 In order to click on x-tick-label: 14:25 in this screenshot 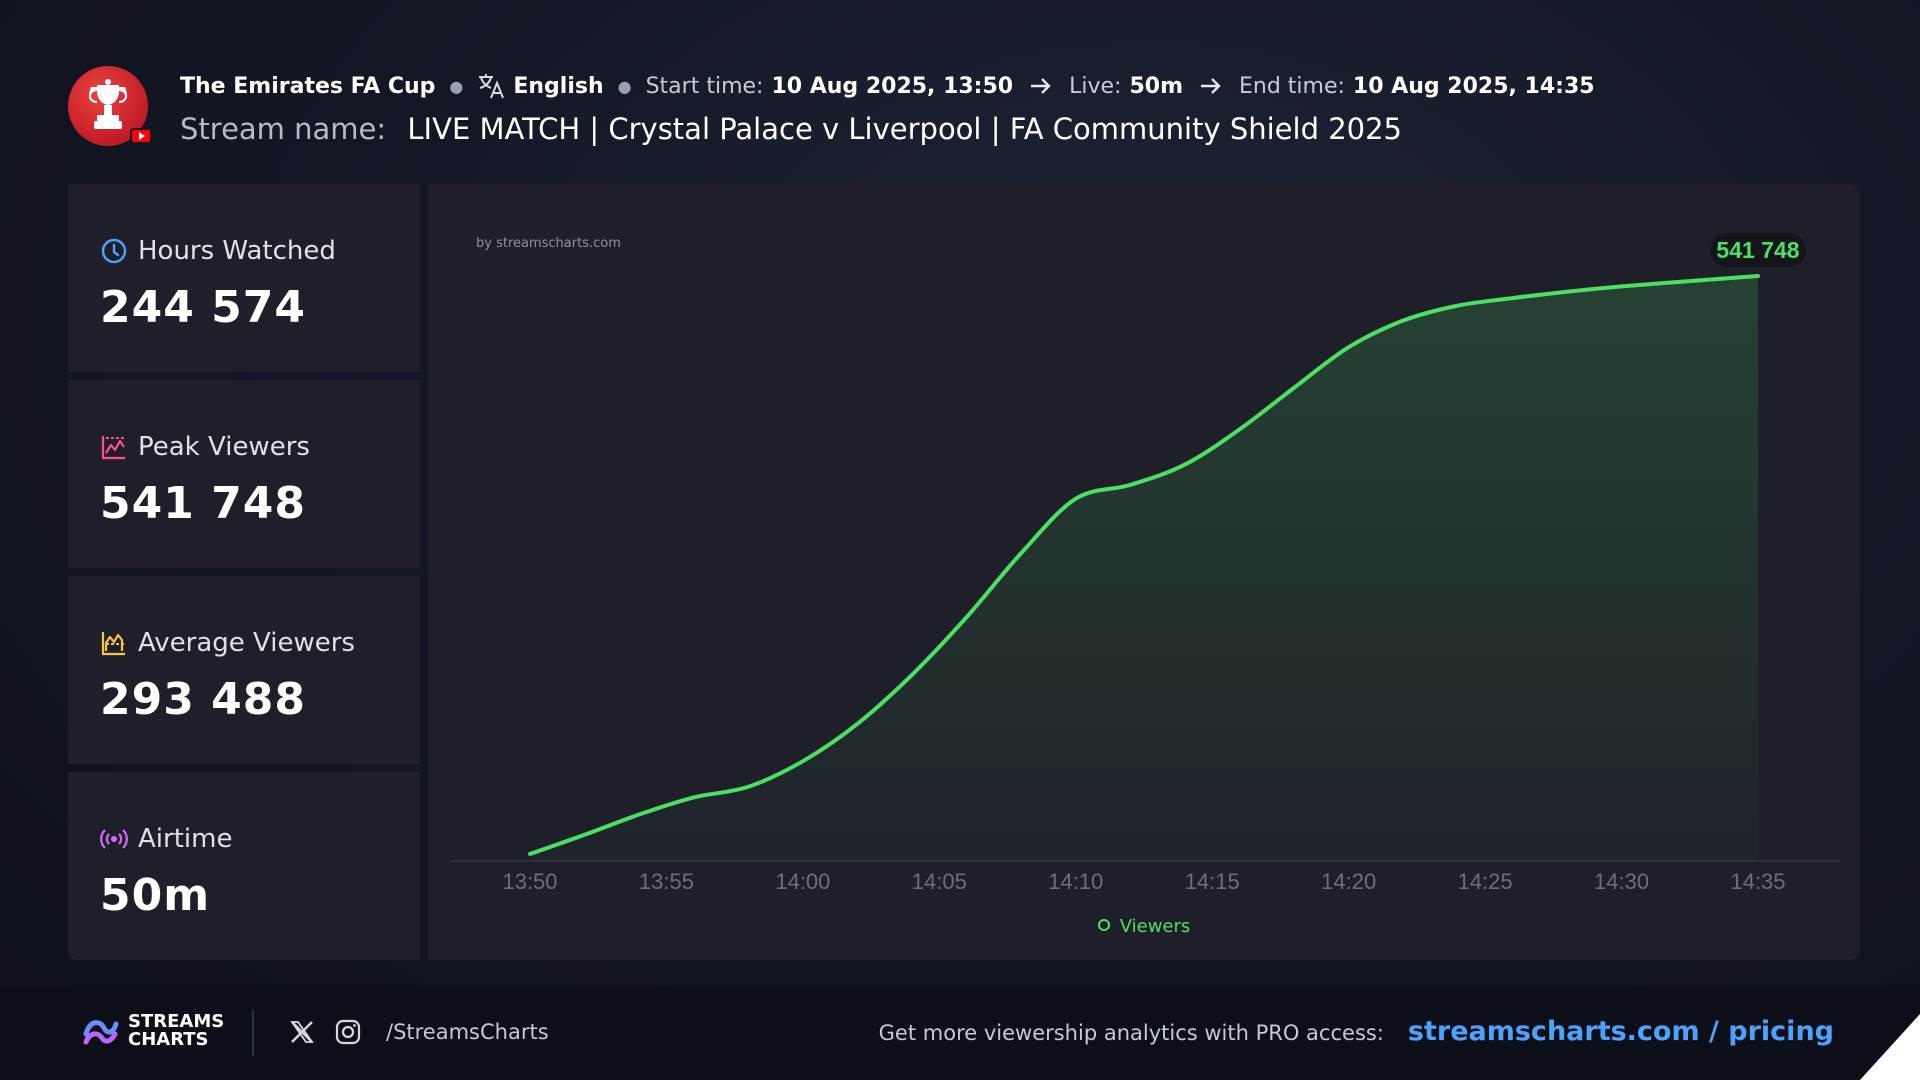, I will do `click(1485, 881)`.